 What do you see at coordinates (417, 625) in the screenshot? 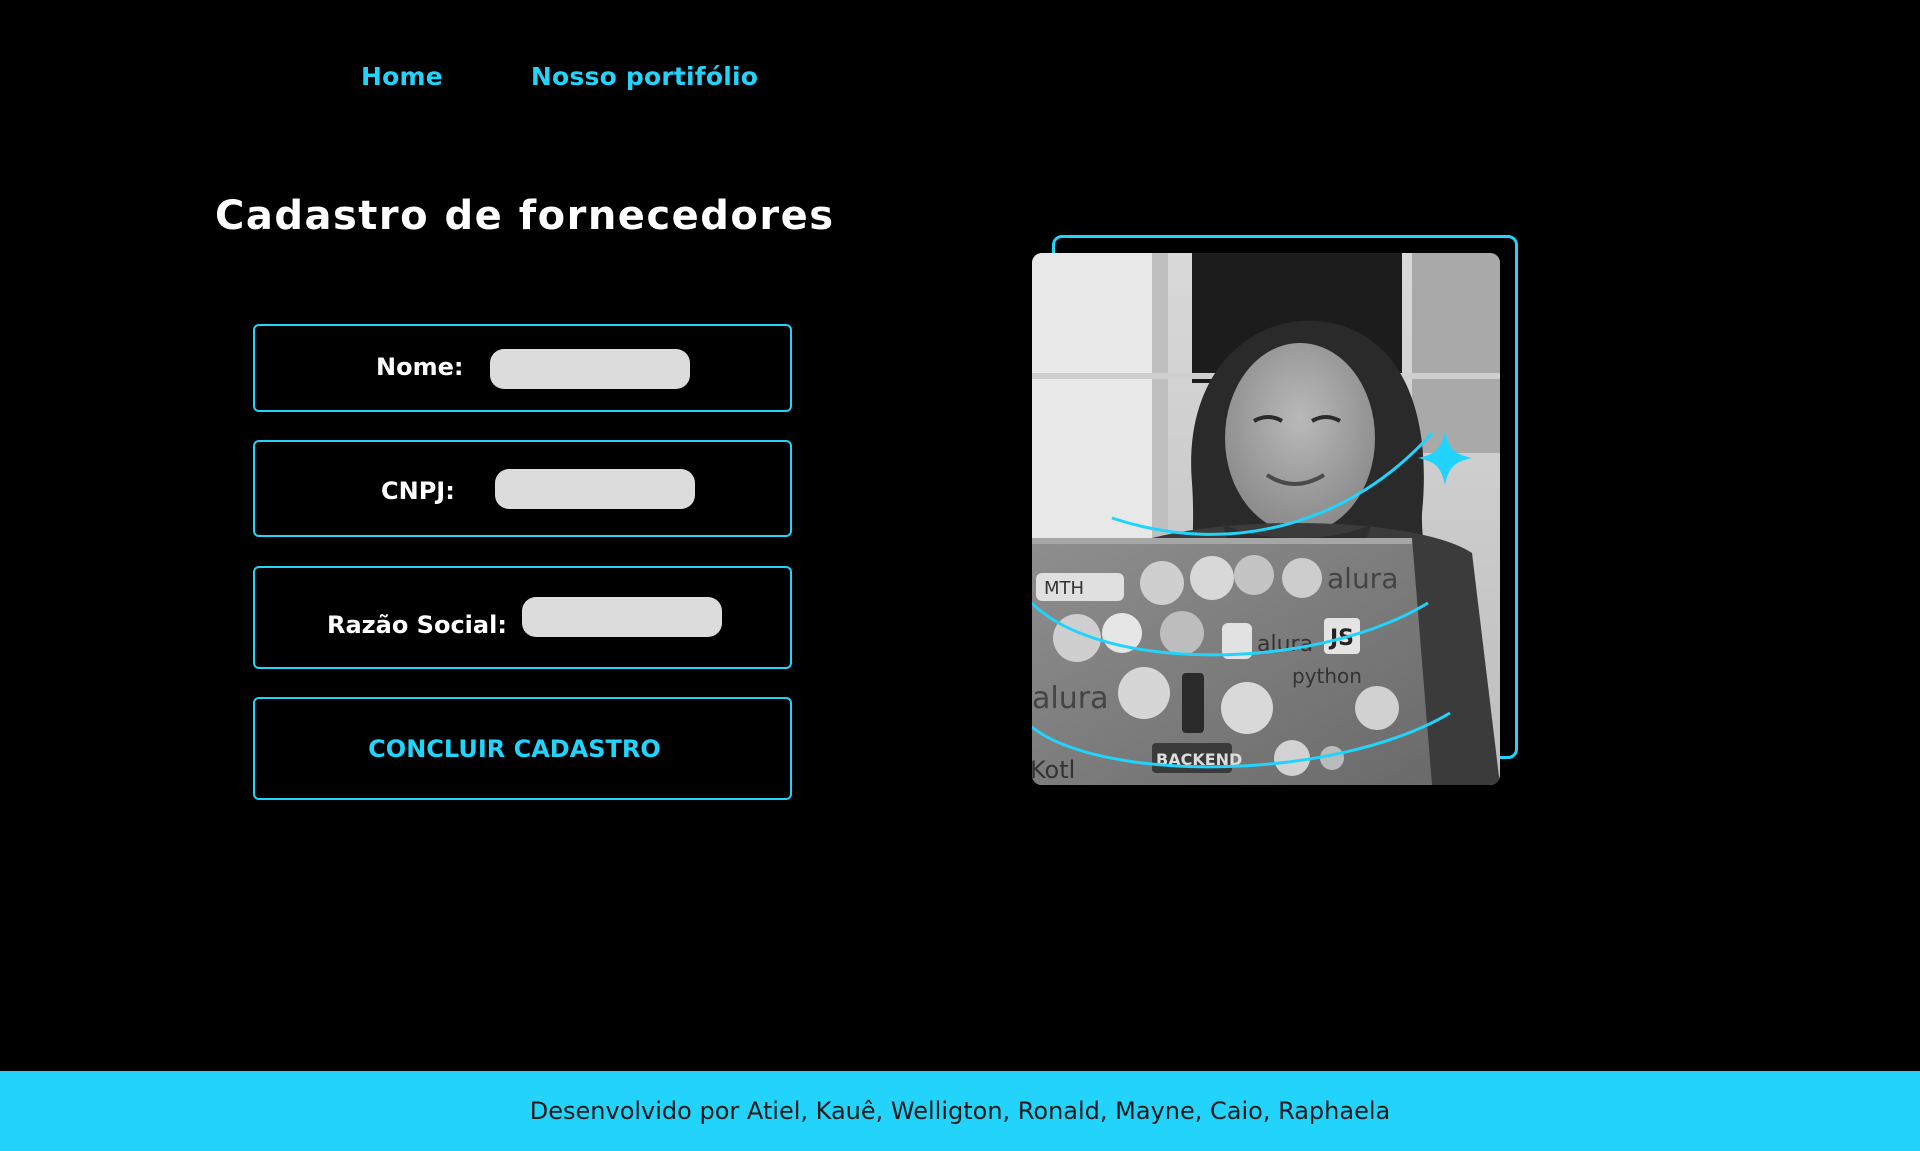
I see `razao-social-label: Razão Social:` at bounding box center [417, 625].